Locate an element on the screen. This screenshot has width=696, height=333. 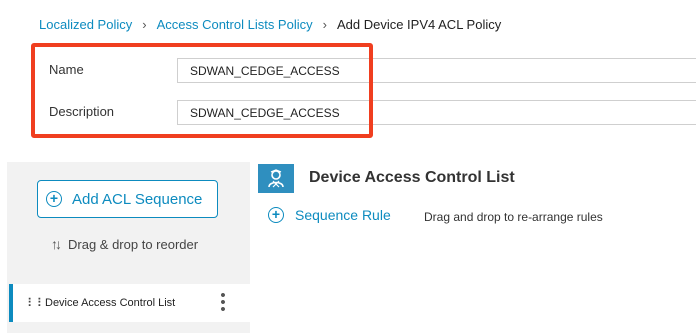
highlight-box is located at coordinates (202, 90).